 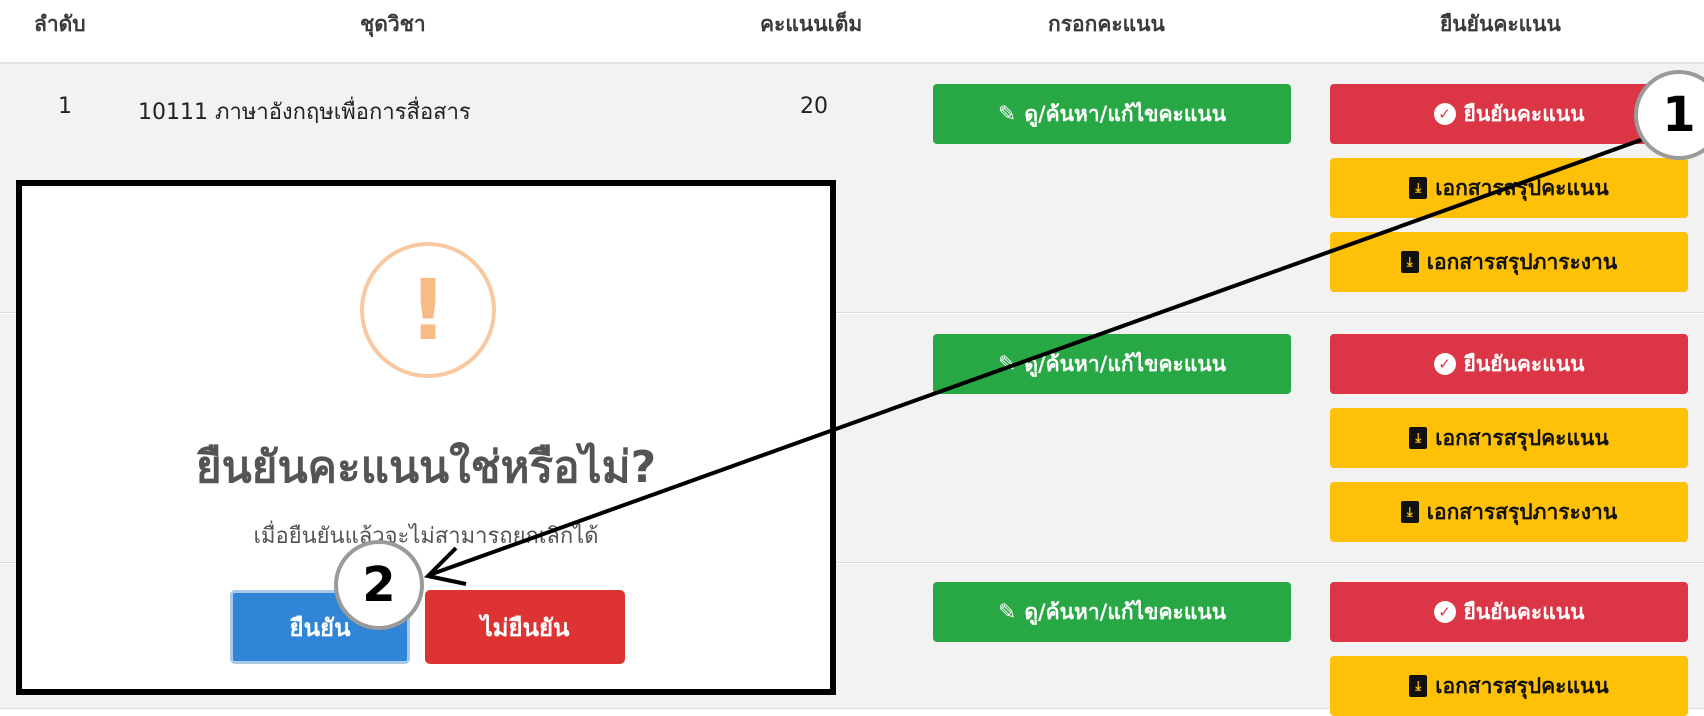 What do you see at coordinates (379, 585) in the screenshot?
I see `step-2-badge: 2` at bounding box center [379, 585].